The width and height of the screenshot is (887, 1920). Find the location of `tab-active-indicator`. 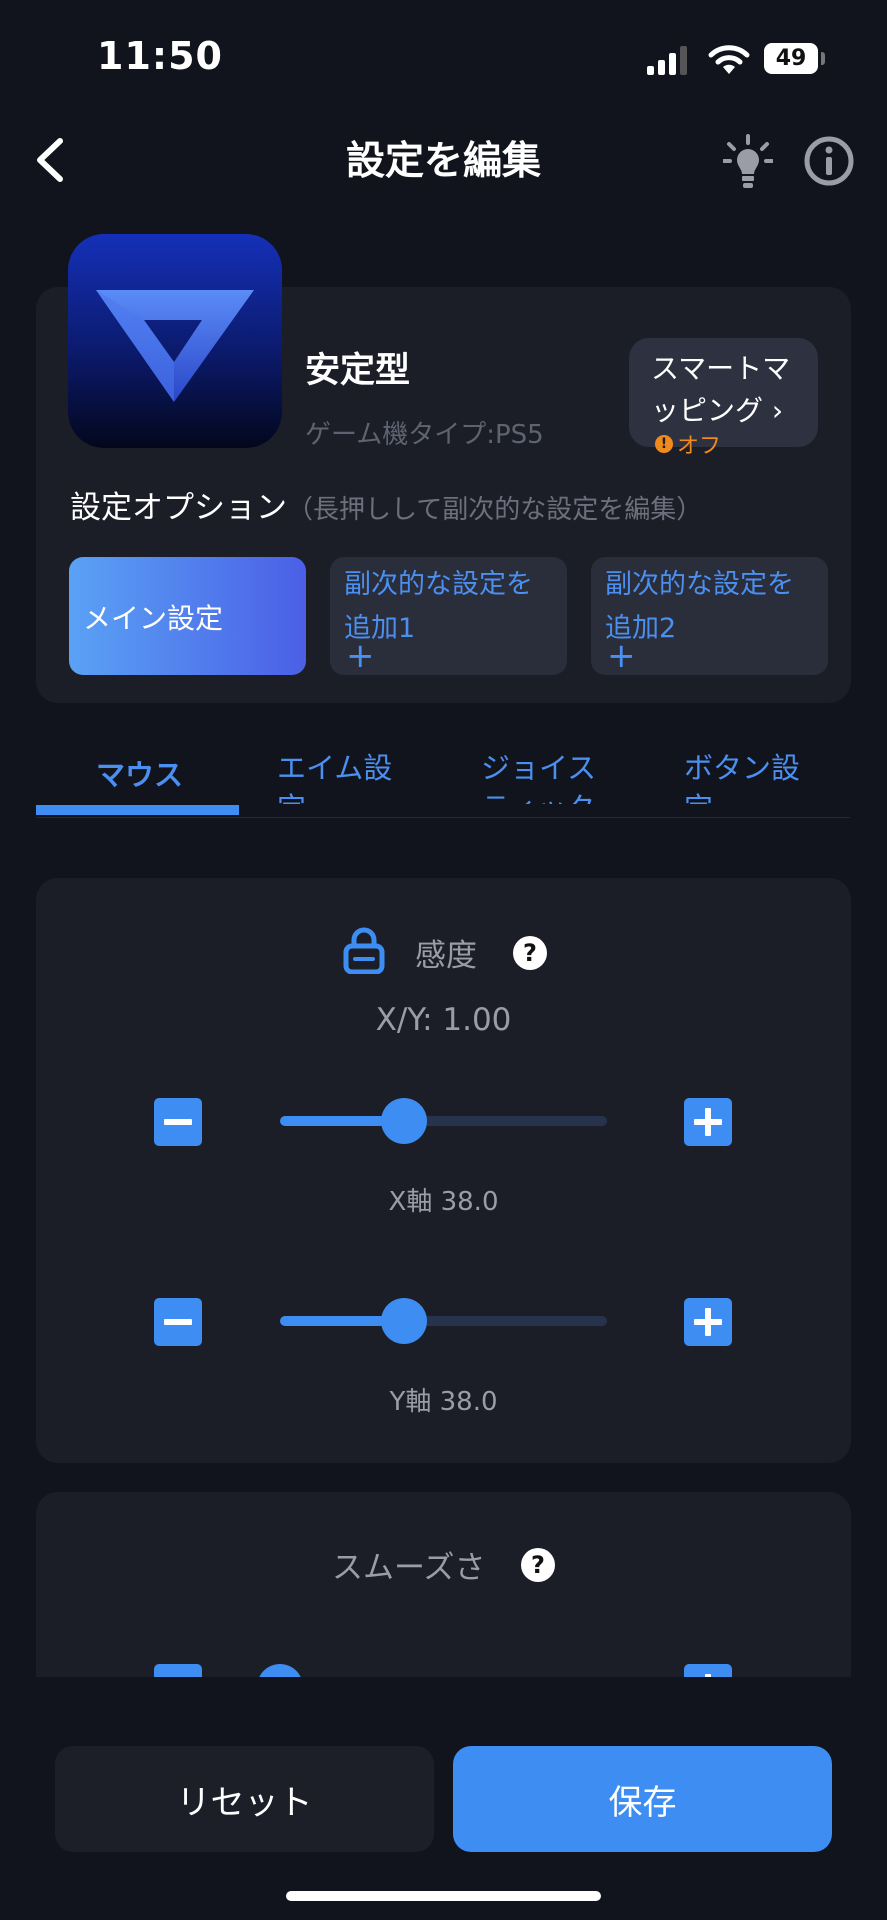

tab-active-indicator is located at coordinates (137, 810).